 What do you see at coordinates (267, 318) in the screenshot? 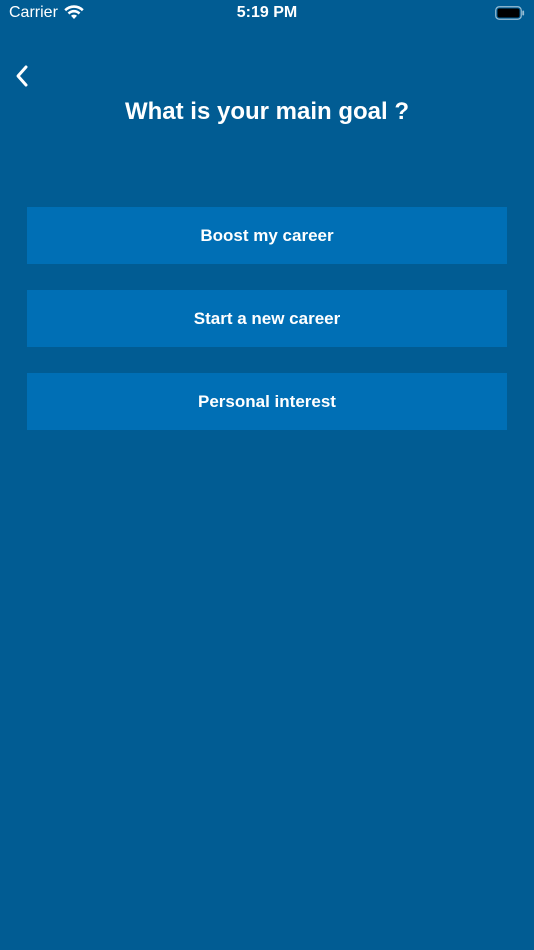
I see `option-new-career-button: Start a new career` at bounding box center [267, 318].